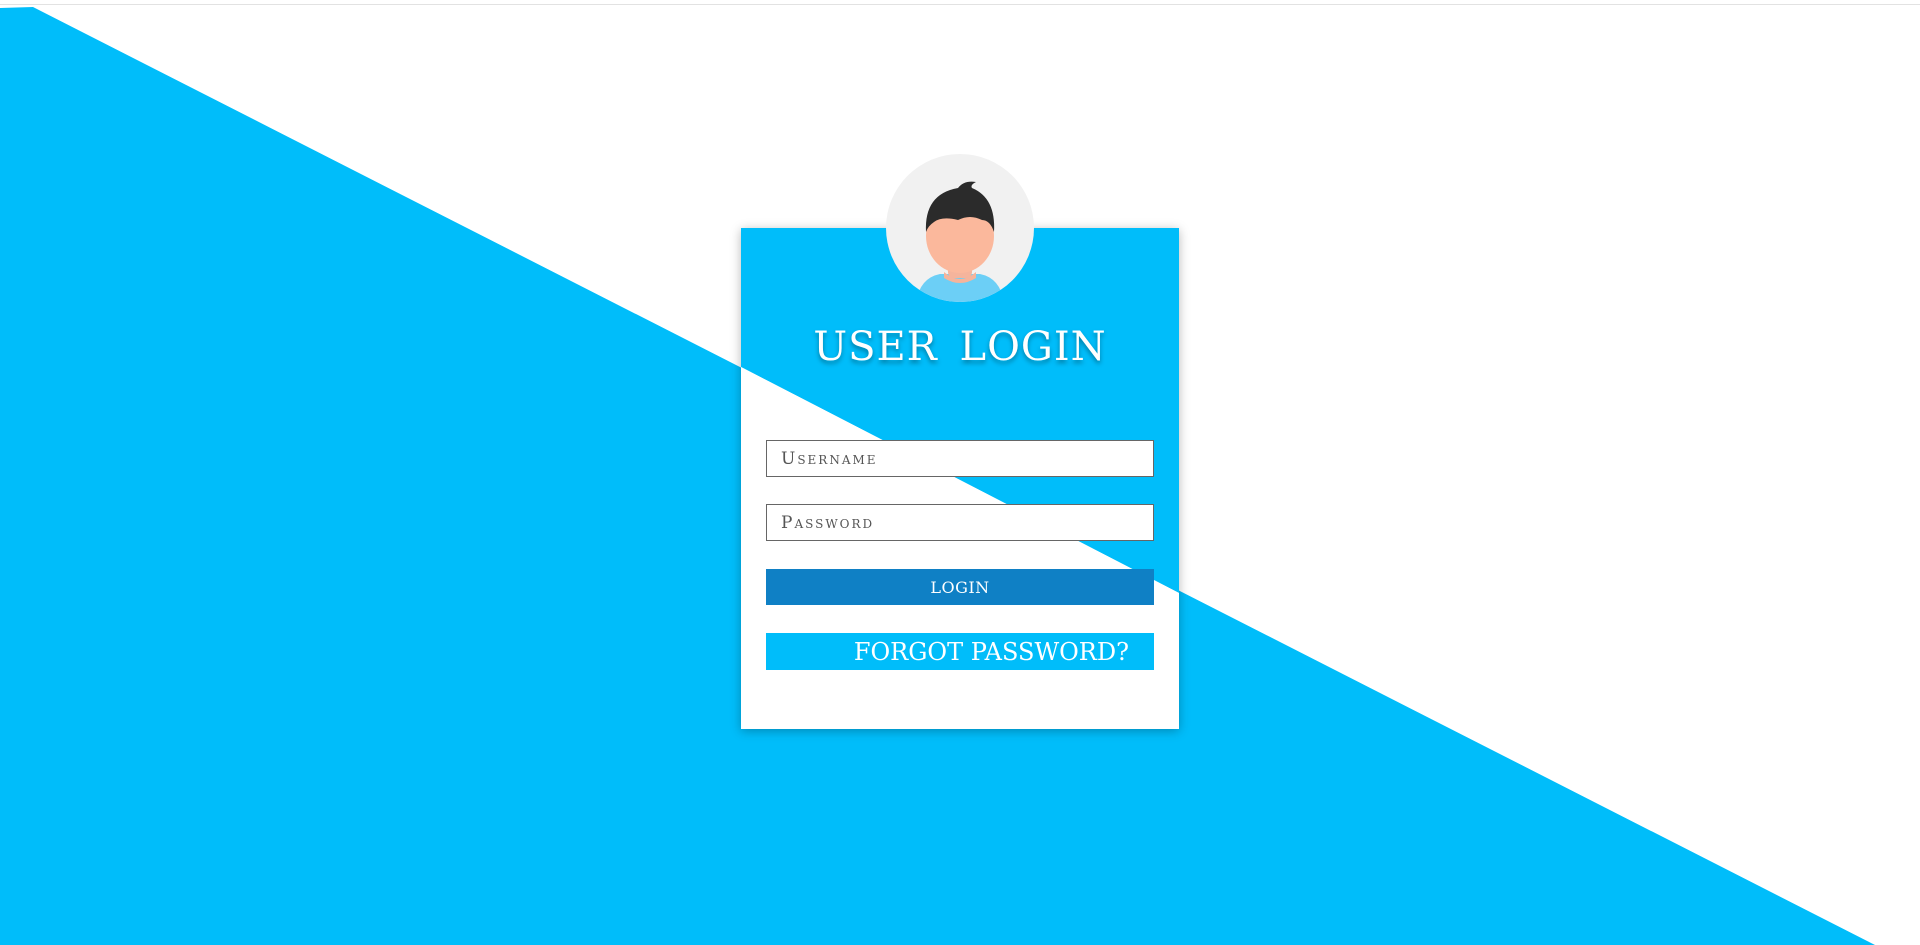 This screenshot has width=1920, height=945. What do you see at coordinates (960, 458) in the screenshot?
I see `username-input` at bounding box center [960, 458].